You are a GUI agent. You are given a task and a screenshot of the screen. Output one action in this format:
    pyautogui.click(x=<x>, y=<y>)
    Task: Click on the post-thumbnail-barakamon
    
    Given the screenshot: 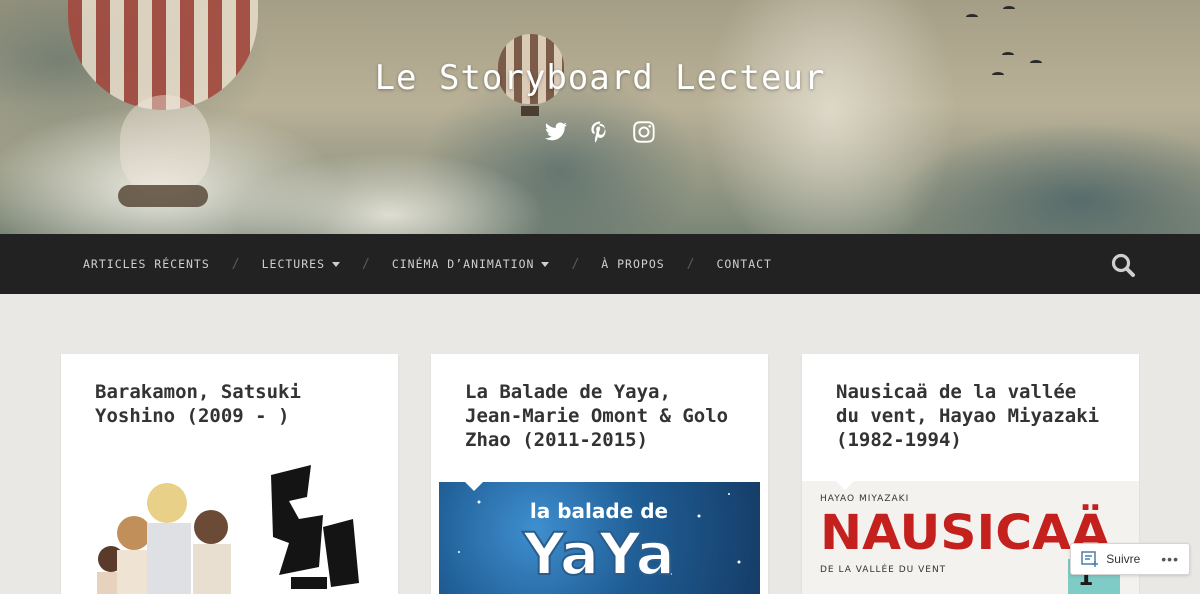 What is the action you would take?
    pyautogui.click(x=229, y=525)
    